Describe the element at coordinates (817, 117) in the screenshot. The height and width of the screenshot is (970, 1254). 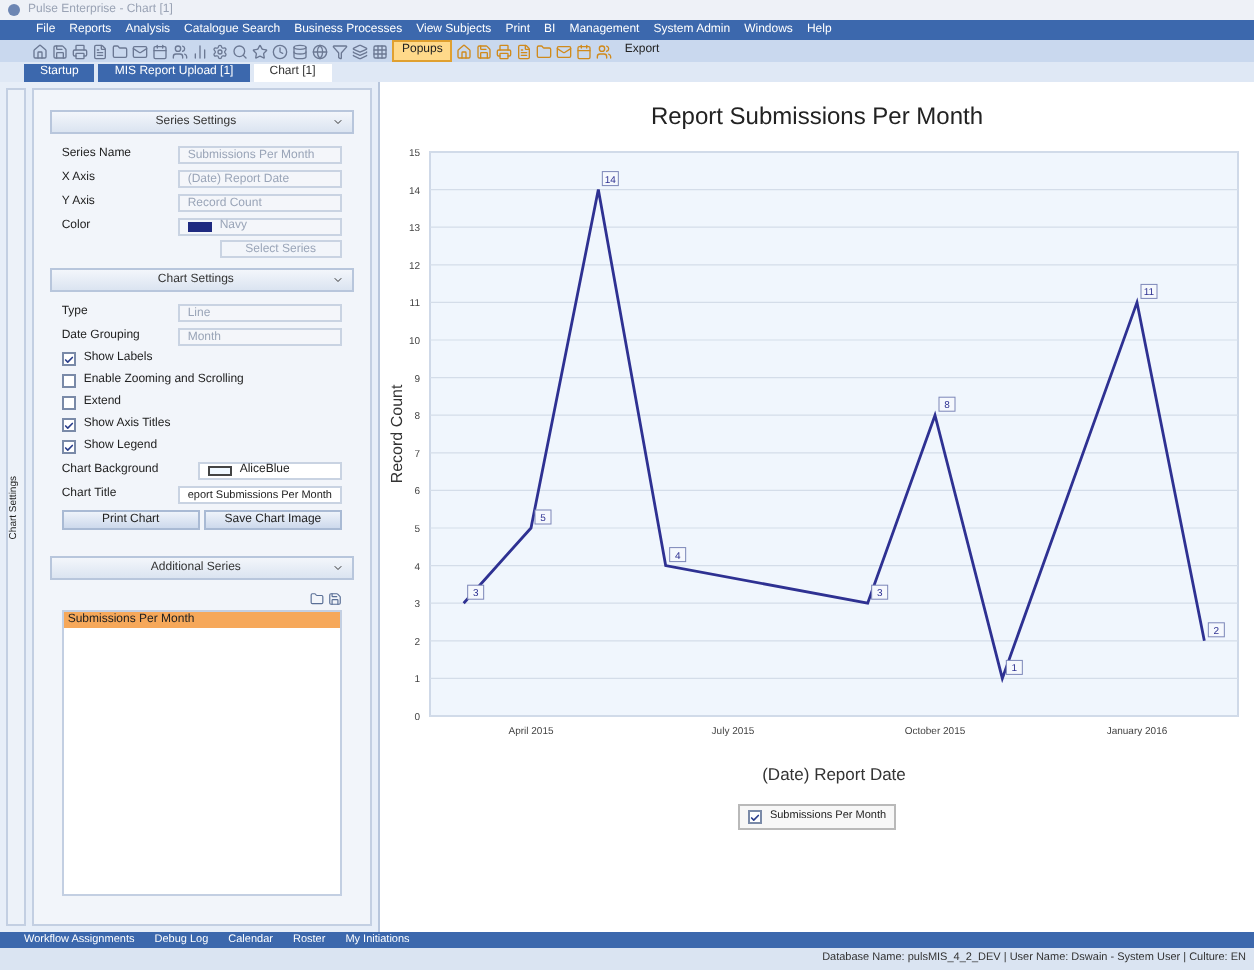
I see `chart-title: Report Submissions Per Month` at that location.